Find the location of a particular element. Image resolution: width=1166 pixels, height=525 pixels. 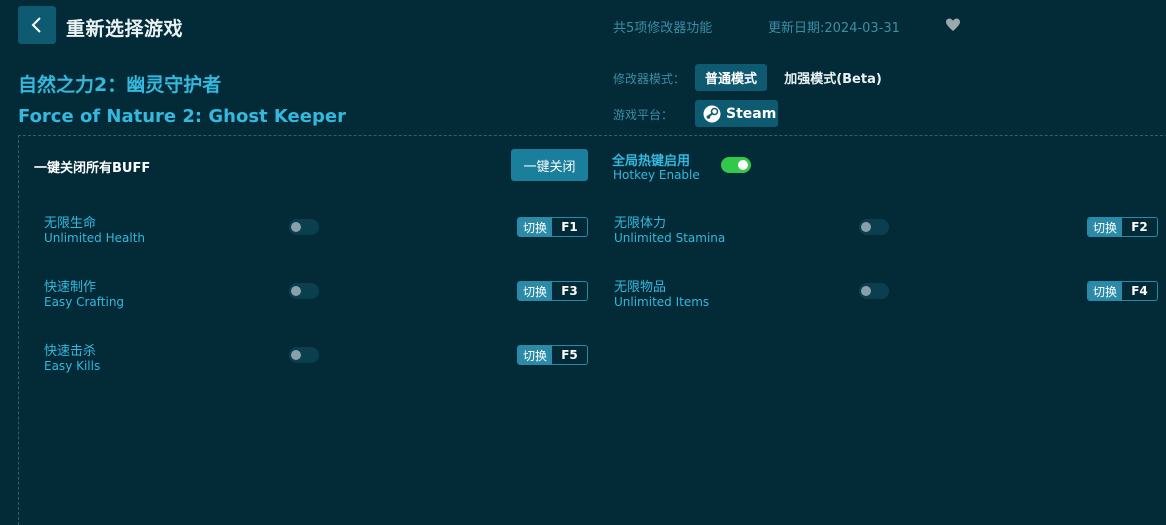

feature-toggle-unlimited-stamina is located at coordinates (874, 227).